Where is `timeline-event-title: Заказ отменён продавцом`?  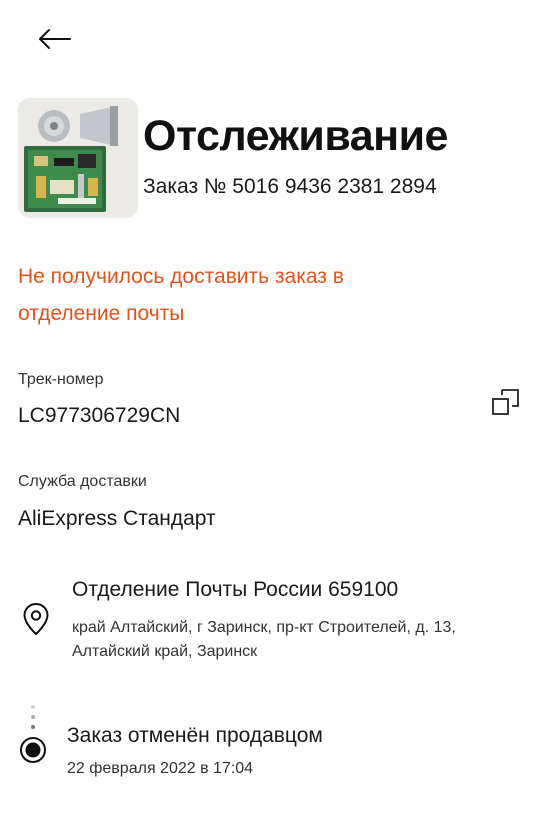
timeline-event-title: Заказ отменён продавцом is located at coordinates (195, 735).